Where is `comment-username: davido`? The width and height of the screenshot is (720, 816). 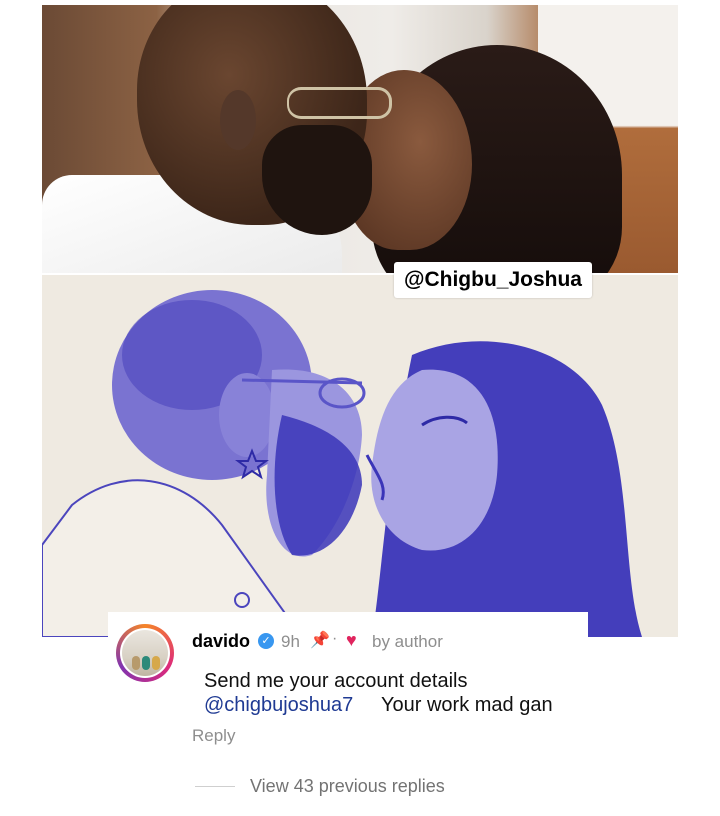
comment-username: davido is located at coordinates (221, 641).